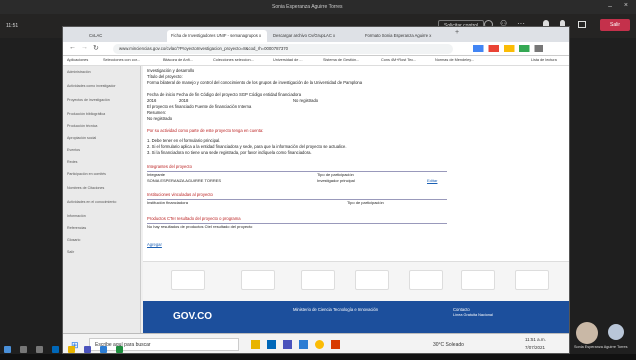 Image resolution: width=636 pixels, height=360 pixels. I want to click on meeting-title: Sonia Esperanza Aguirre Torres, so click(307, 7).